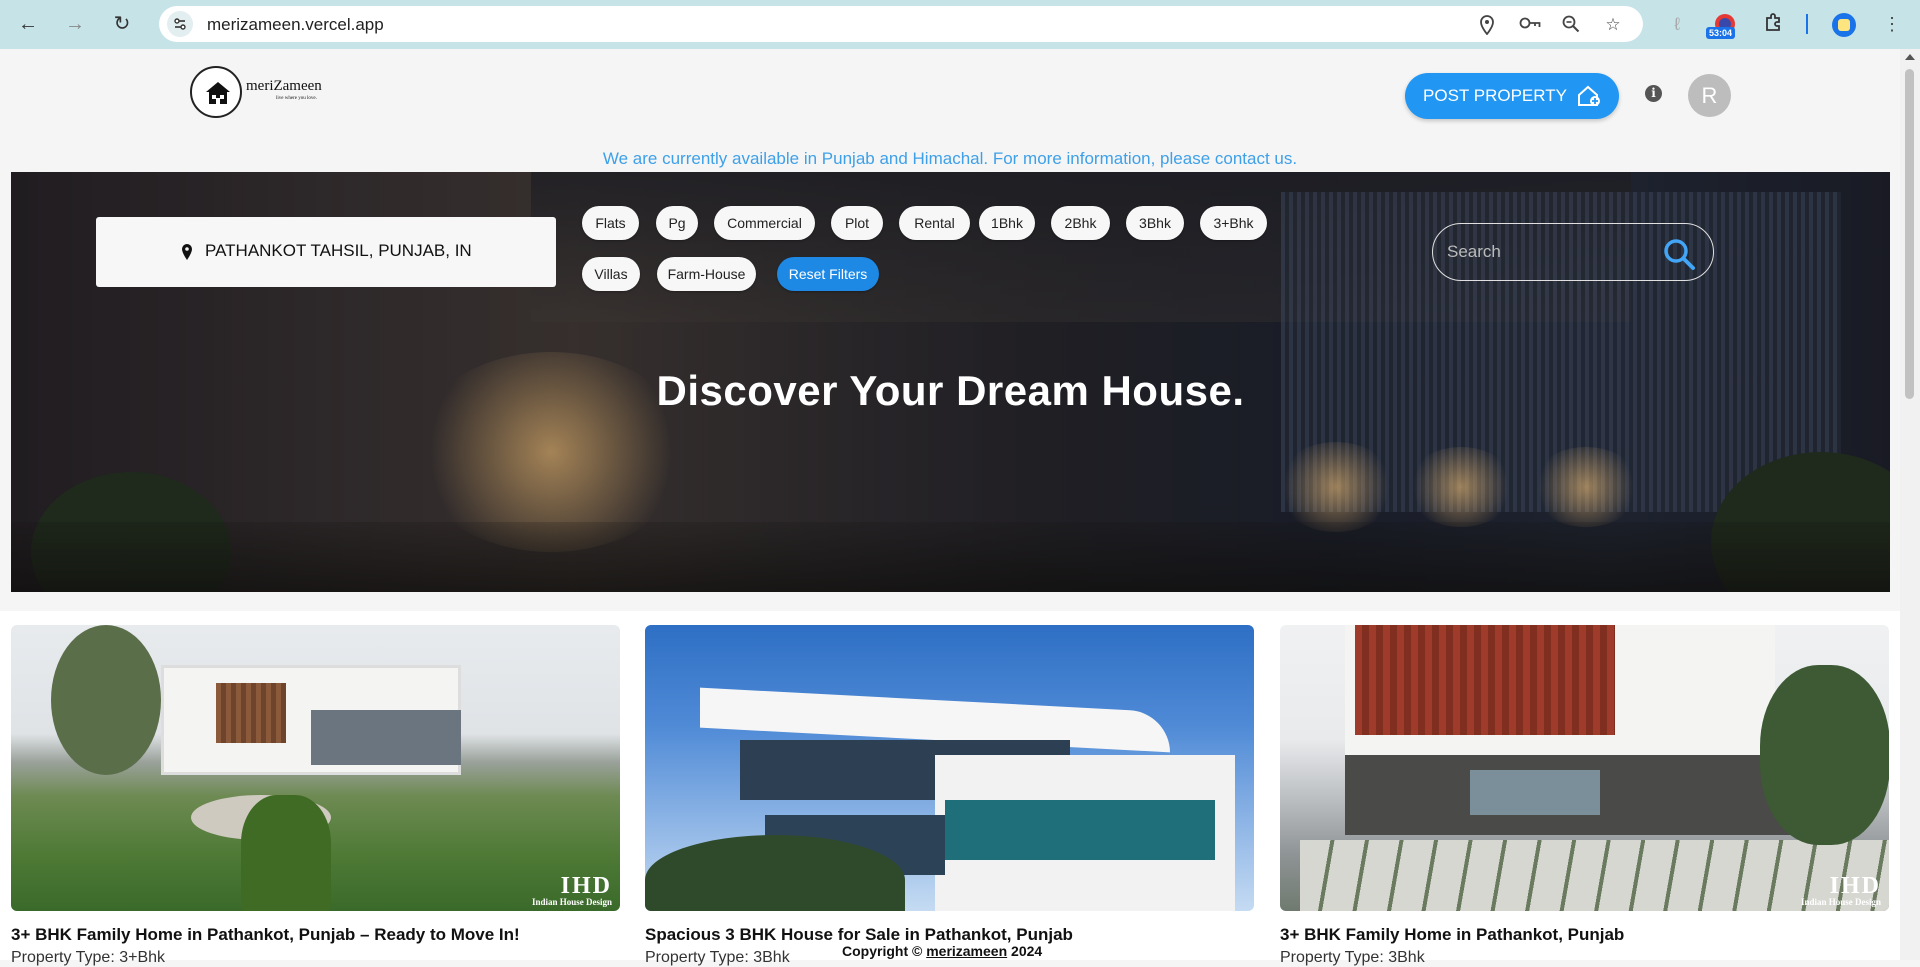 Image resolution: width=1920 pixels, height=967 pixels. I want to click on post-property-button: POST PROPERTY, so click(1512, 96).